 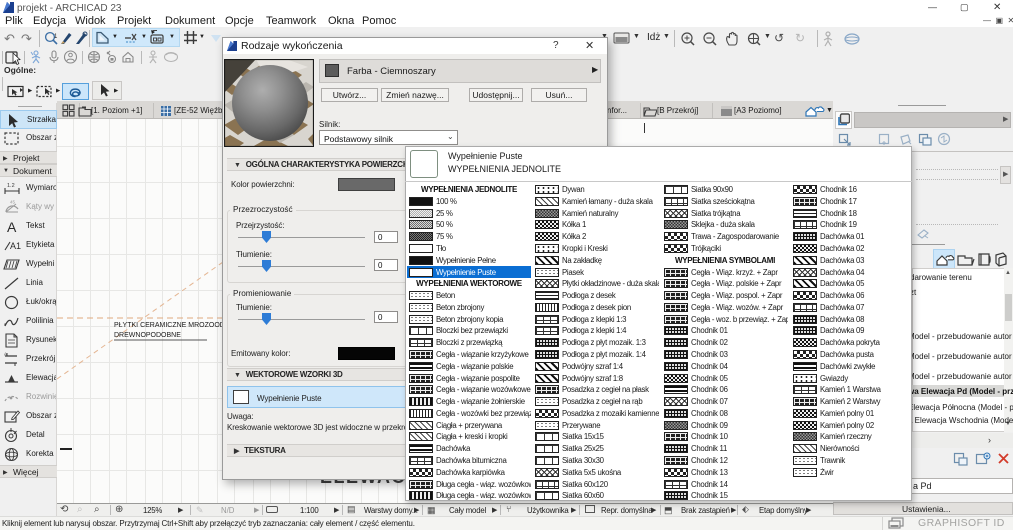 I want to click on svg-text: 1, so click(x=56, y=37).